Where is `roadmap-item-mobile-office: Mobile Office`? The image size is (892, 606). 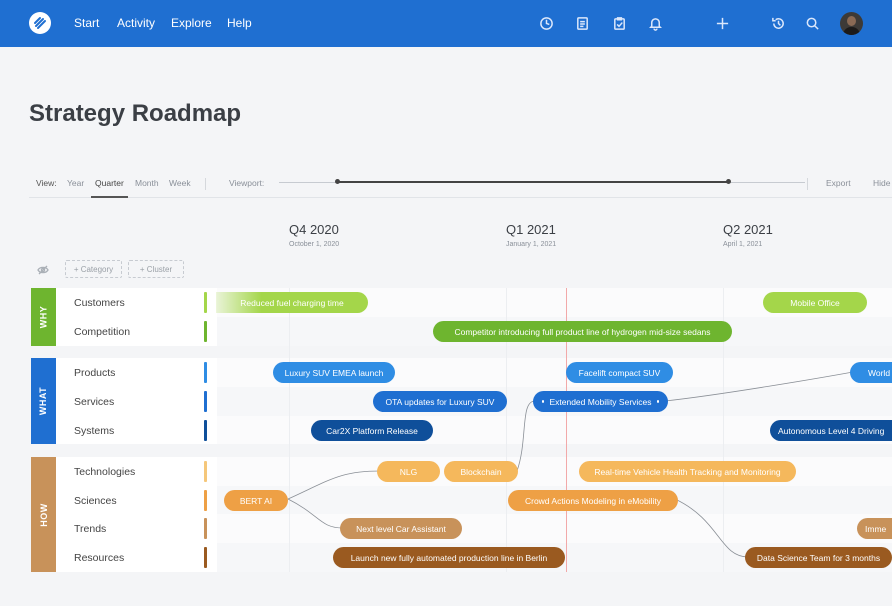 roadmap-item-mobile-office: Mobile Office is located at coordinates (815, 302).